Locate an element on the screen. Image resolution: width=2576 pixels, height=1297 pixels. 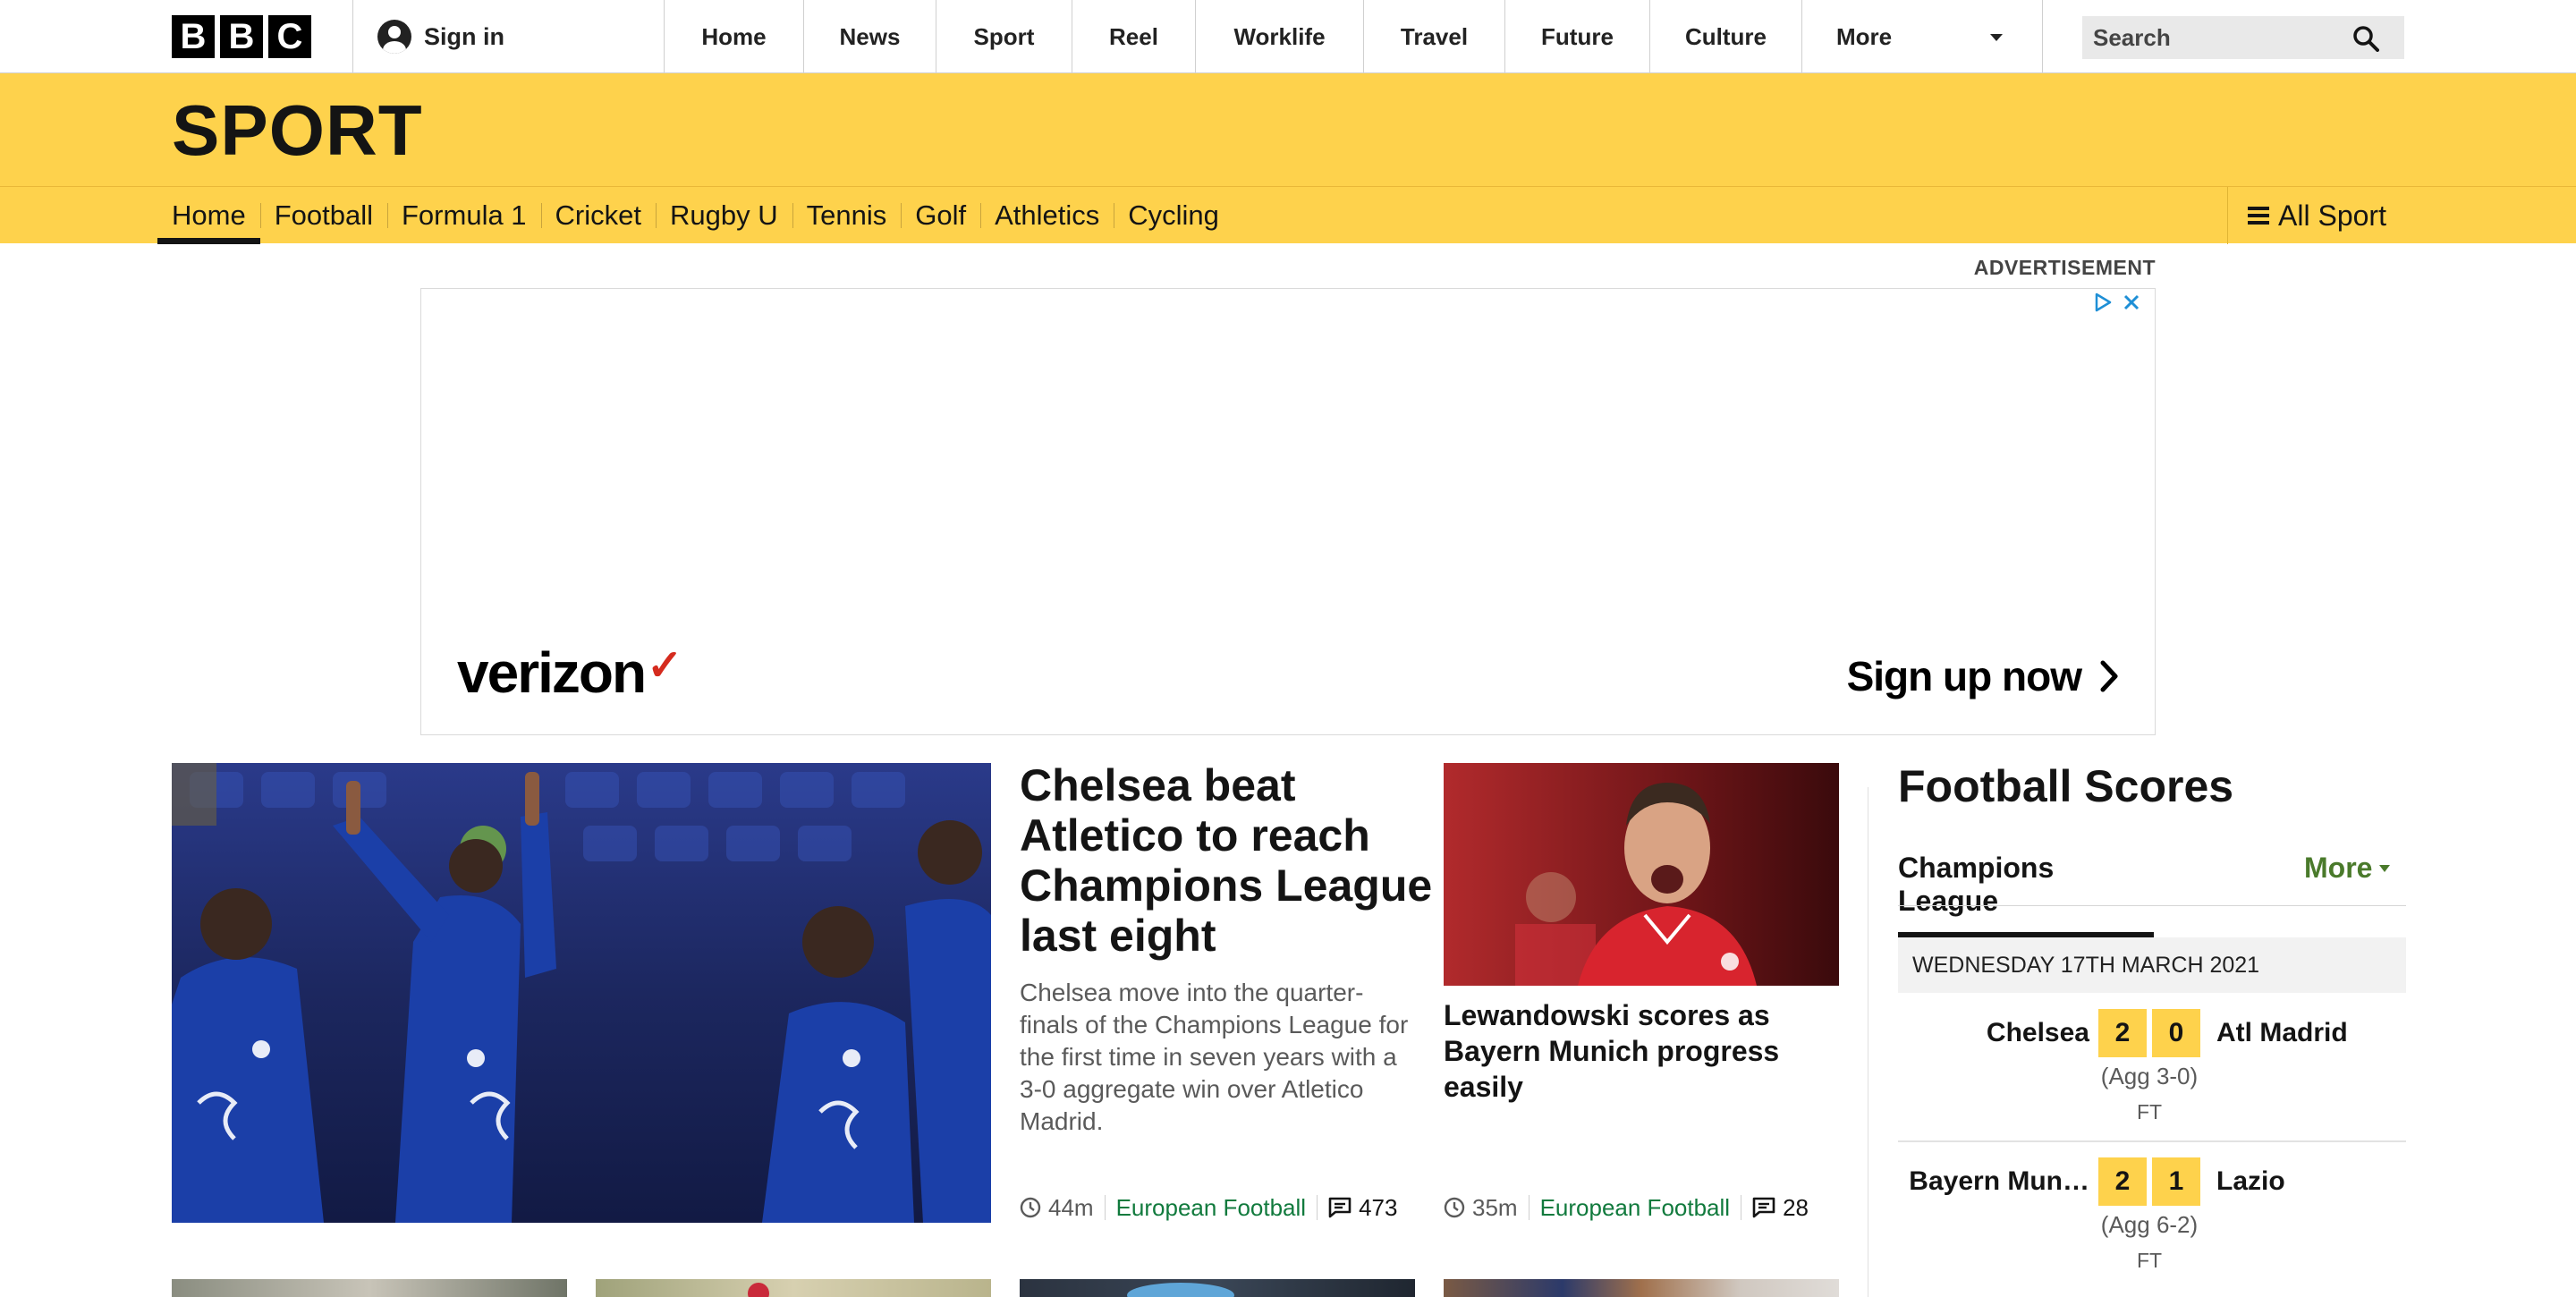
global-nav-culture: Culture is located at coordinates (1725, 36).